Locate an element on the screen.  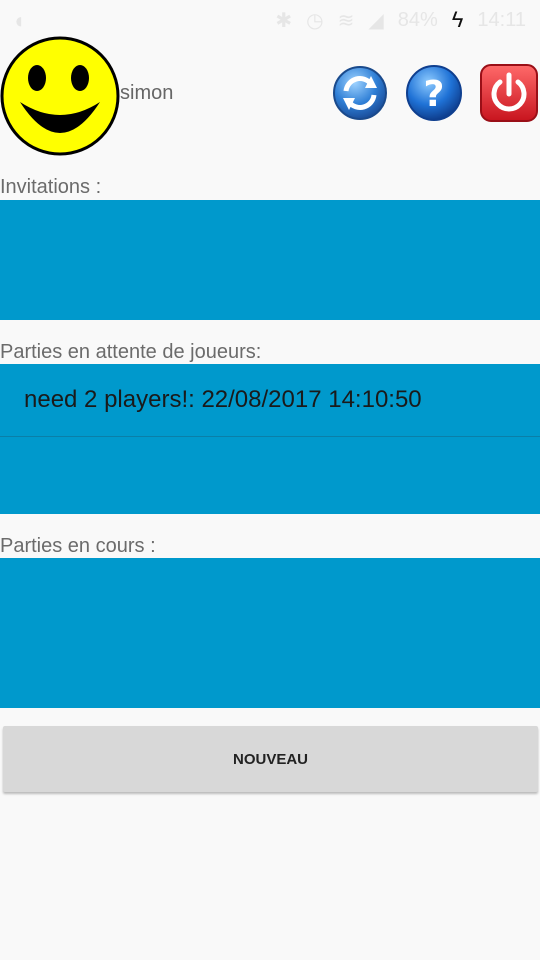
help-icon: ? is located at coordinates (434, 93).